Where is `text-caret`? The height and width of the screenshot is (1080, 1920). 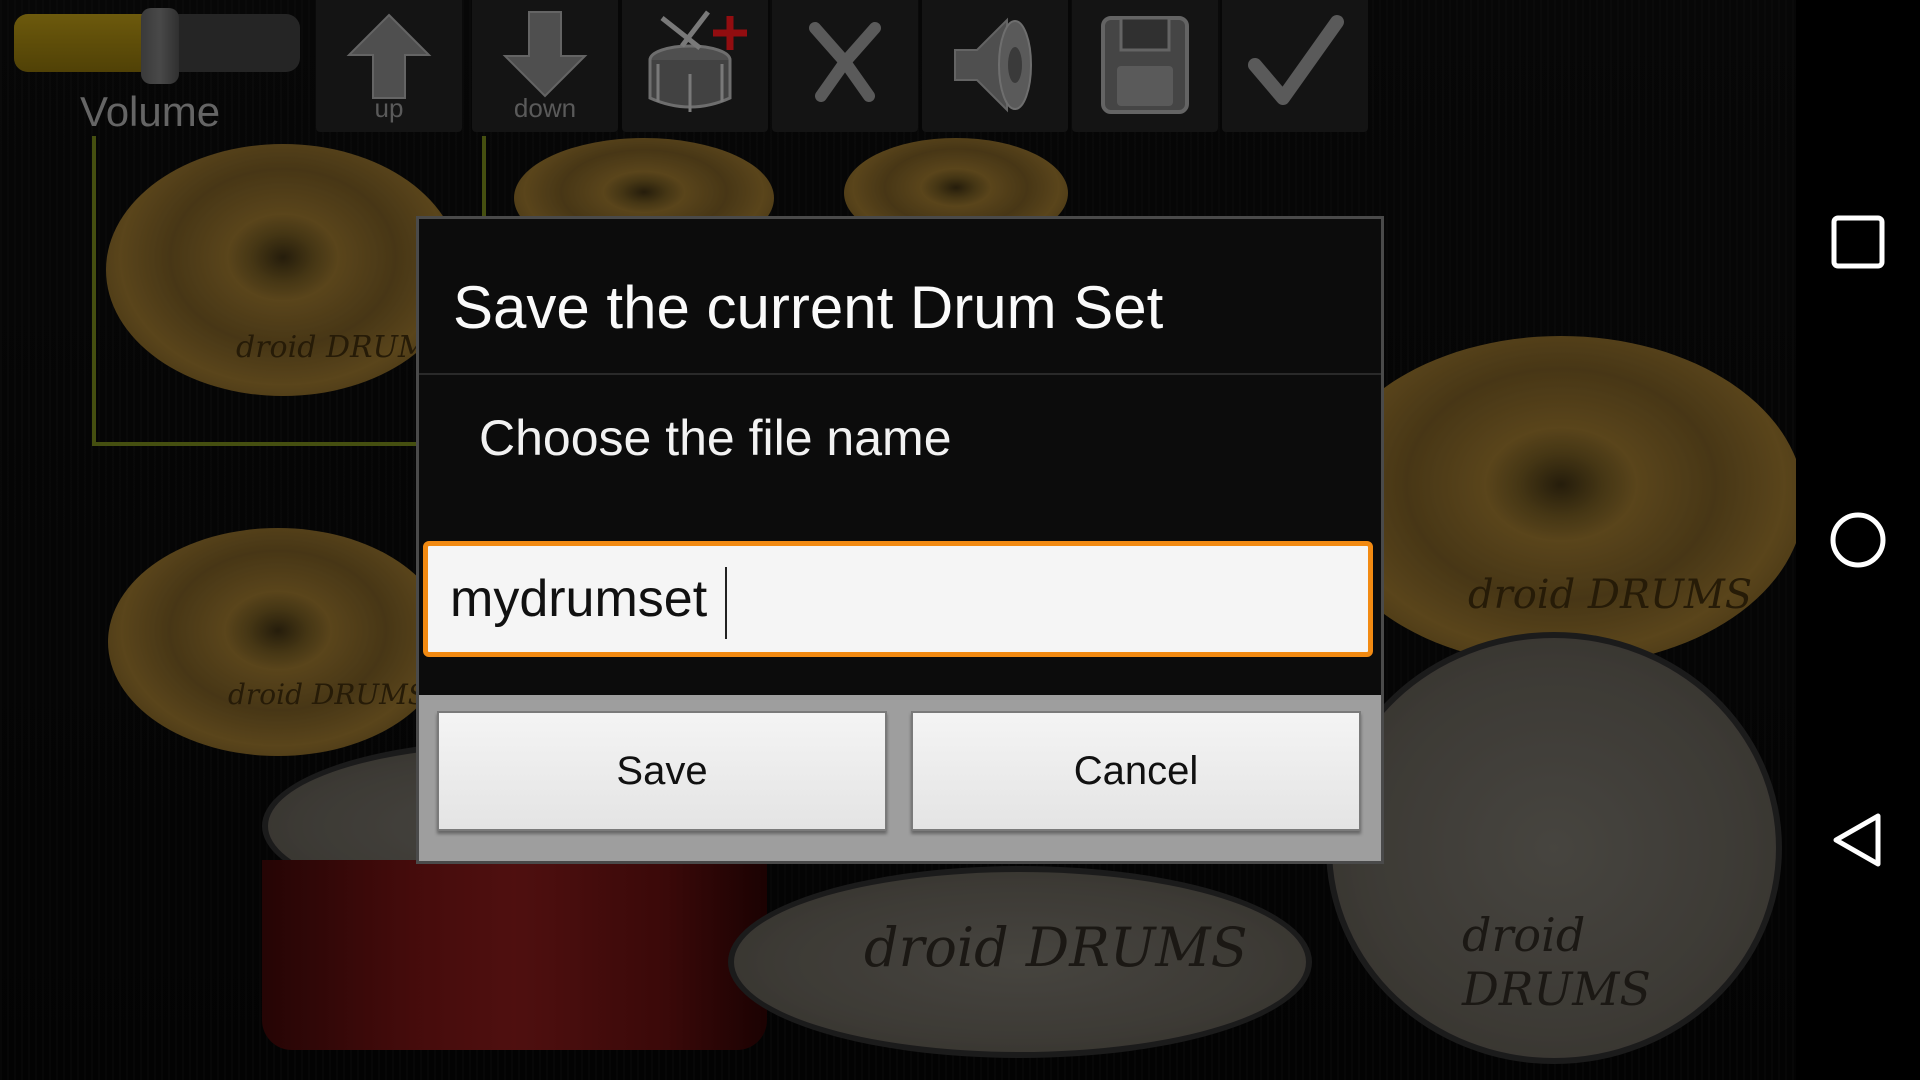
text-caret is located at coordinates (726, 603).